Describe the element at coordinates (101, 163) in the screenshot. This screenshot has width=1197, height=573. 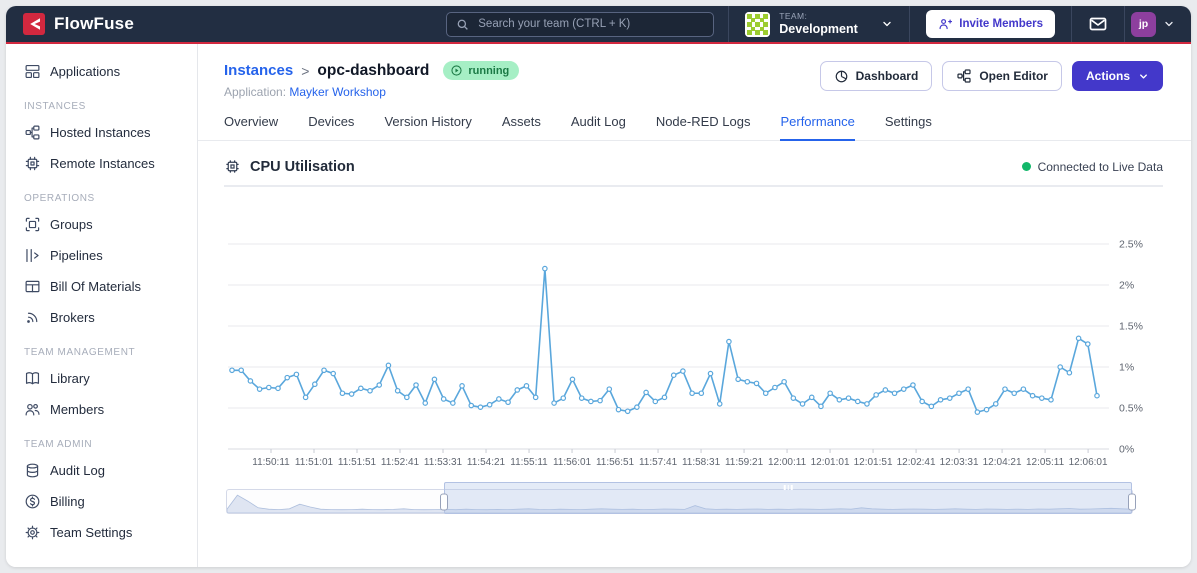
I see `sidebar-item-remote-instances: Remote Instances` at that location.